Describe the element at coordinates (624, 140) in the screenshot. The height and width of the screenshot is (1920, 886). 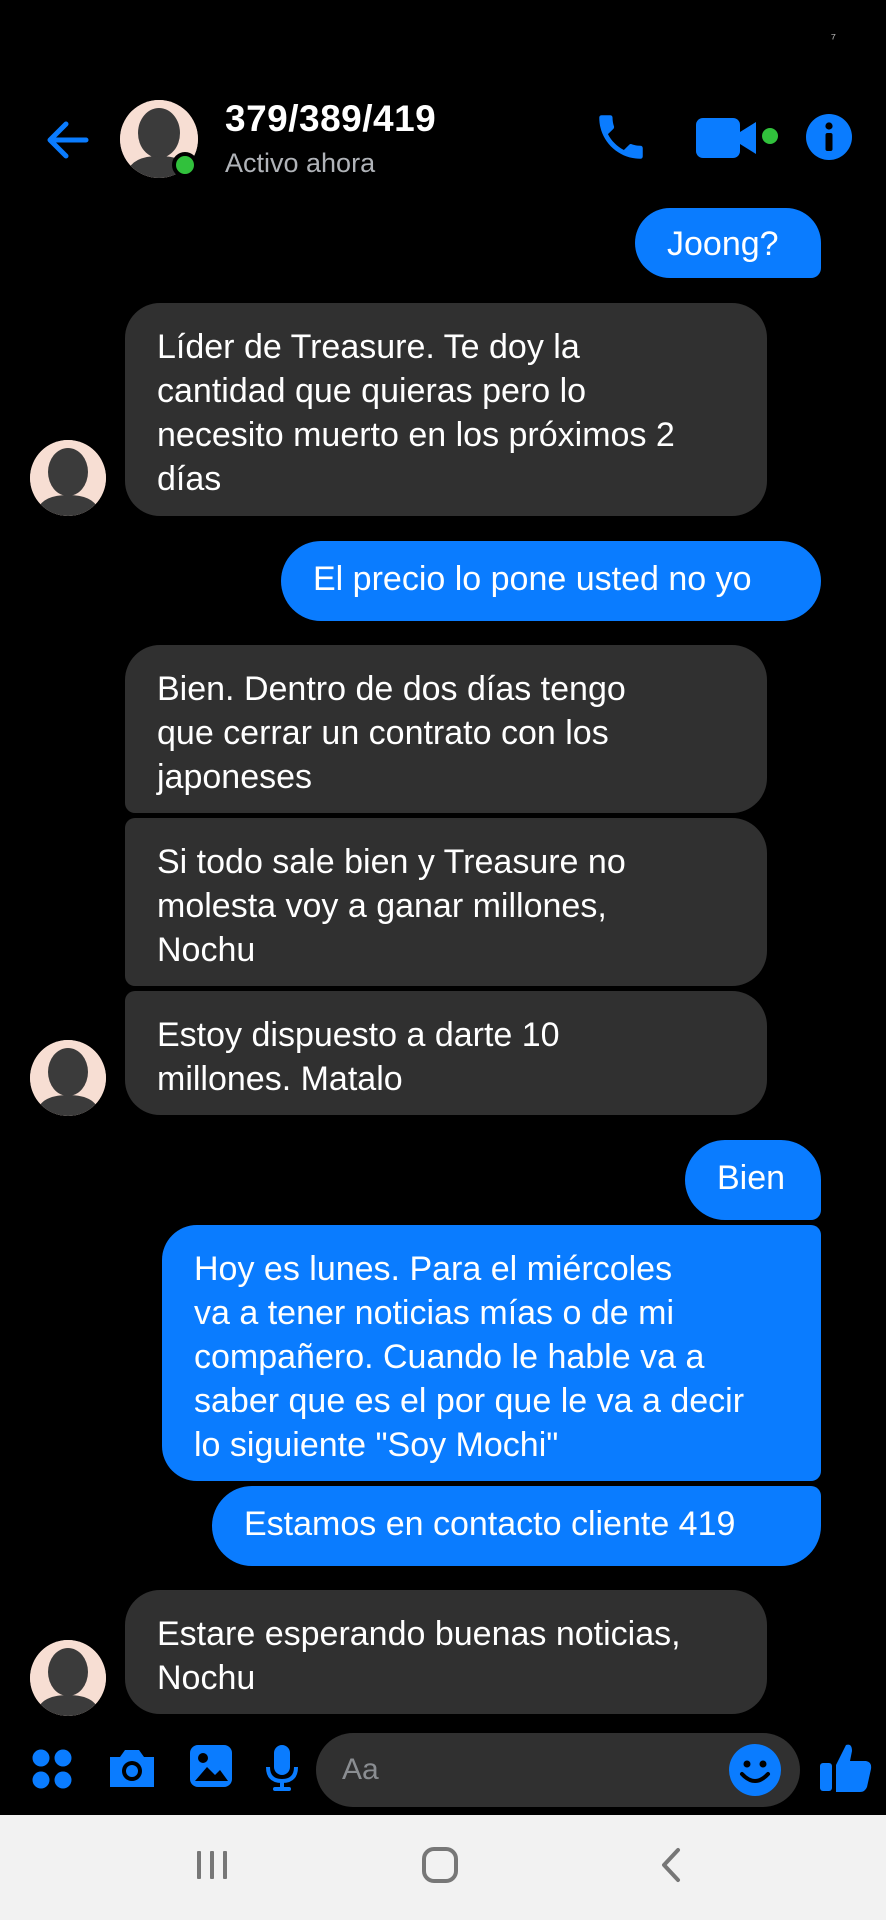
I see `phone-icon` at that location.